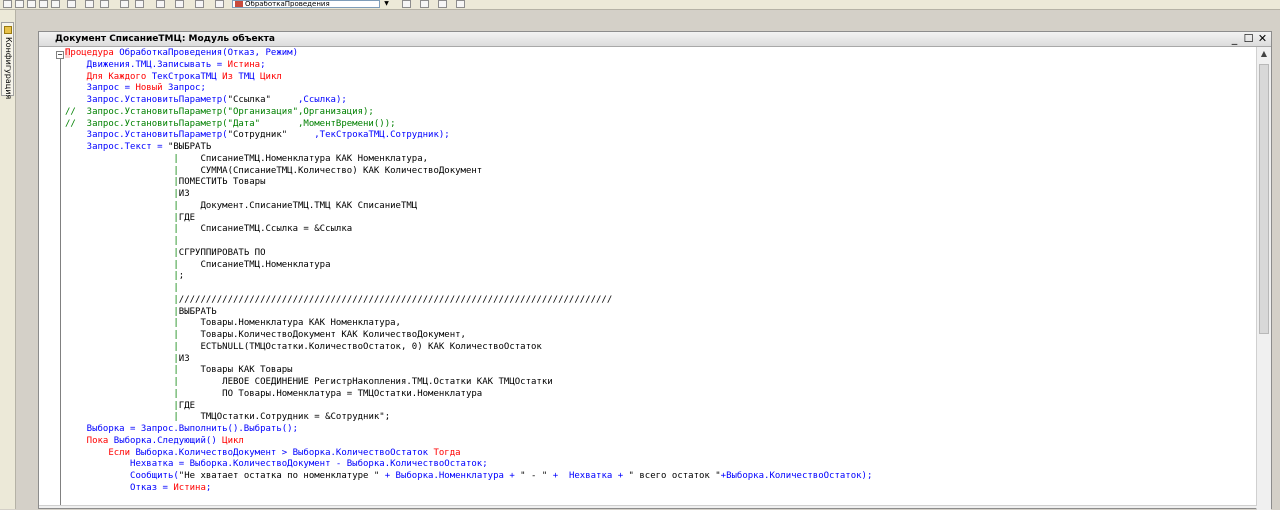 The height and width of the screenshot is (510, 1280). What do you see at coordinates (468, 66) in the screenshot?
I see `code-line: Движения.ТМЦ.Записывать = Истина;` at bounding box center [468, 66].